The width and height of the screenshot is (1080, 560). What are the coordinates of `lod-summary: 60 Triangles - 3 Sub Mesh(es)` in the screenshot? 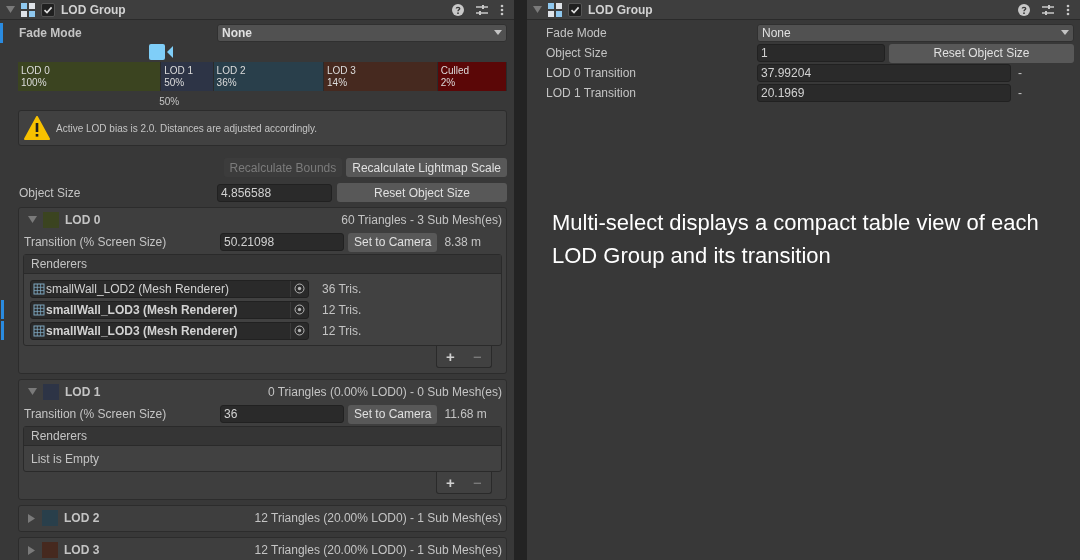 It's located at (421, 220).